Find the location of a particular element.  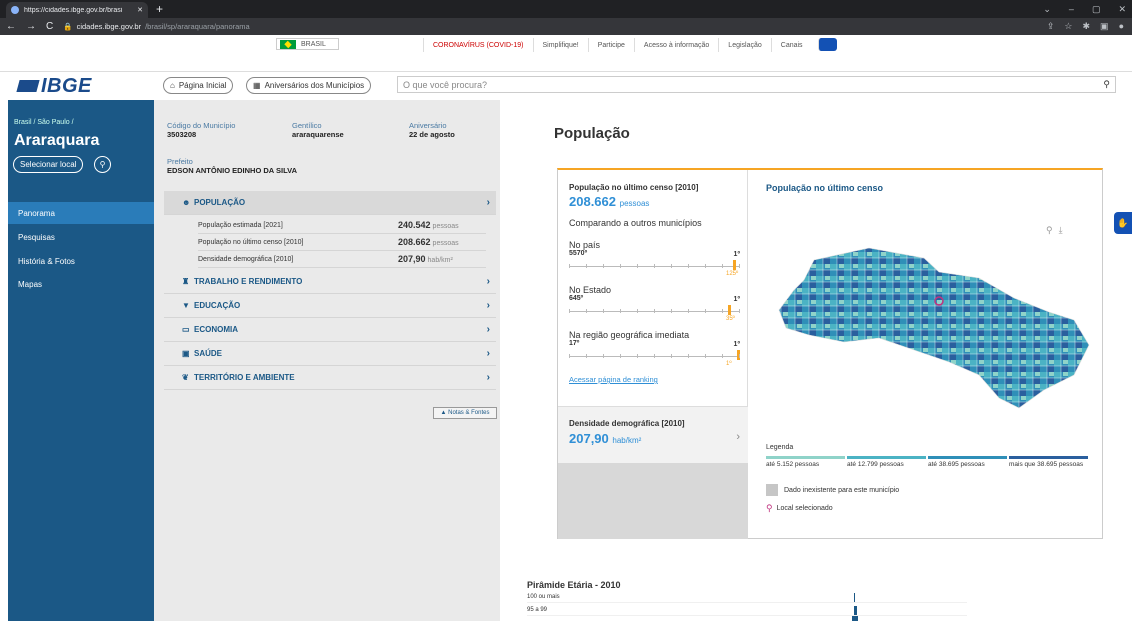

gov-link-legislacao: Legislação is located at coordinates (744, 45).